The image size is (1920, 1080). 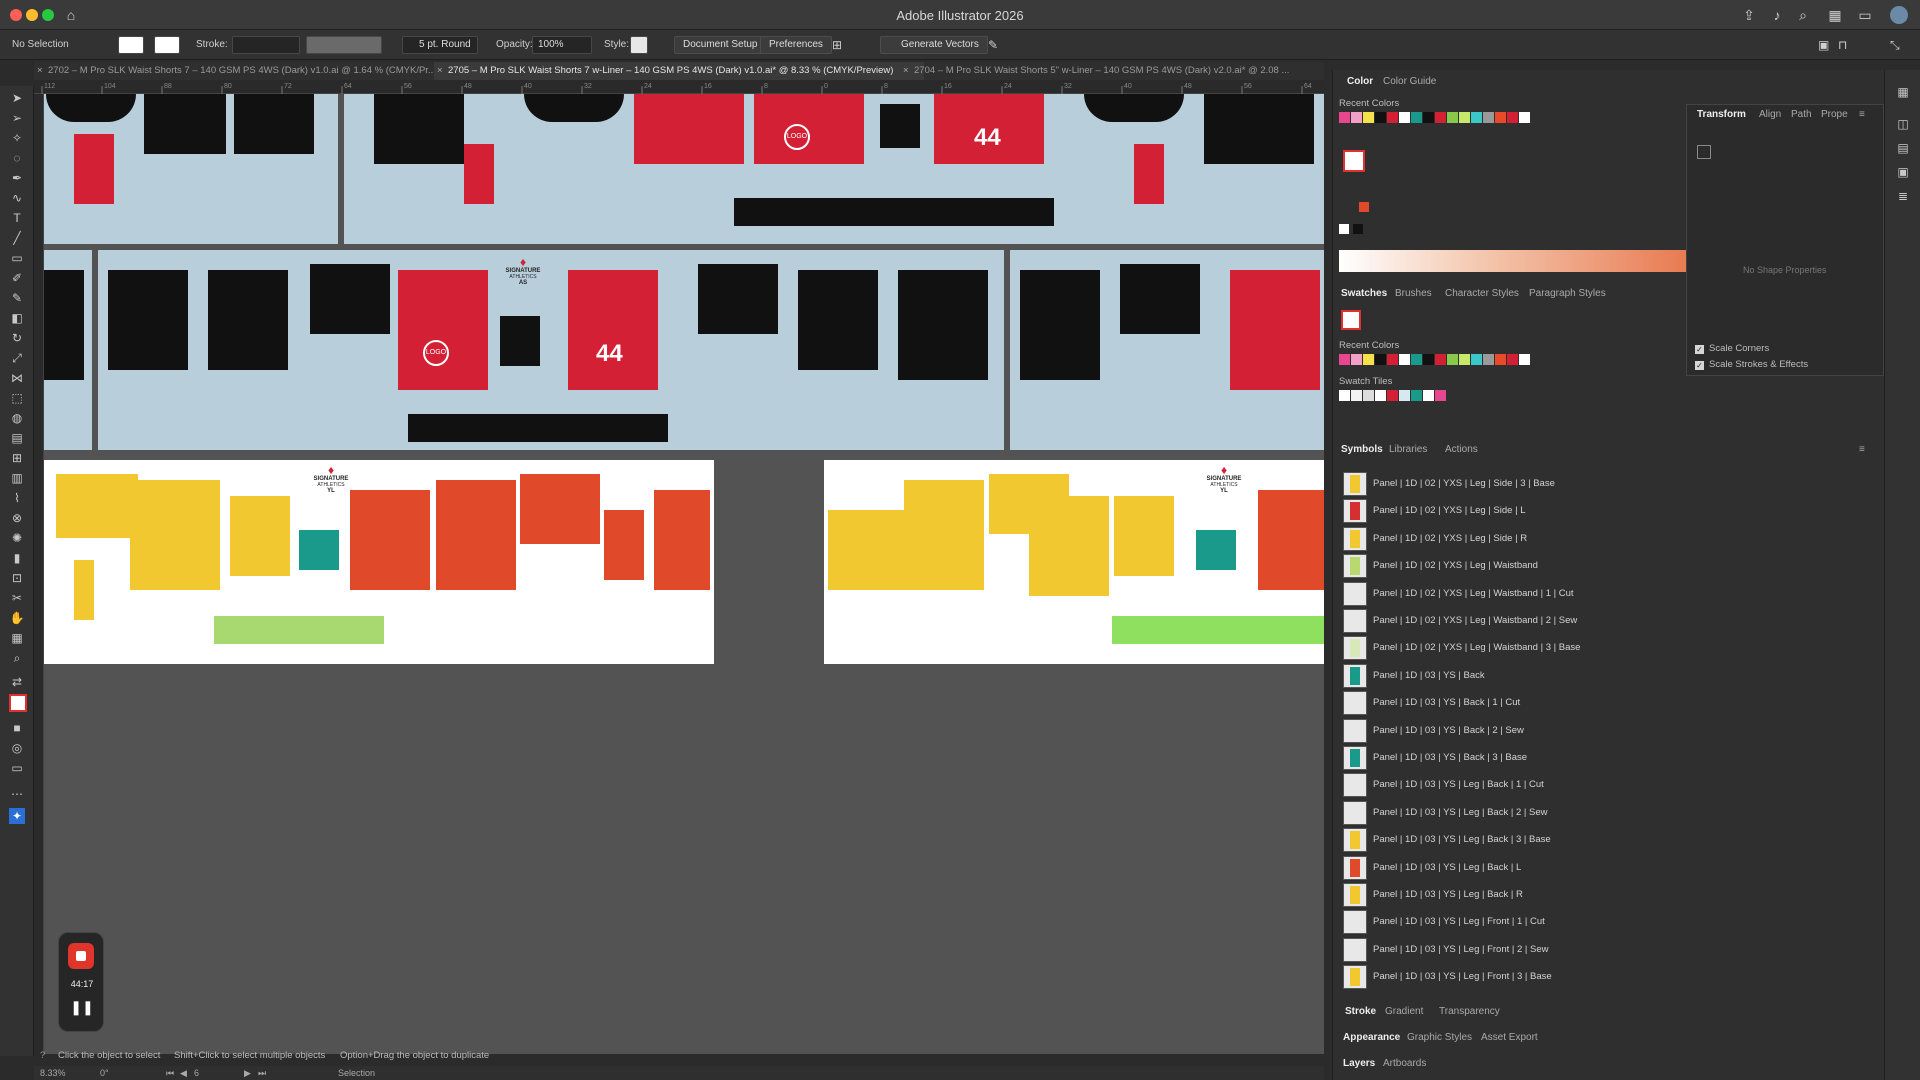 I want to click on preferences-button: Preferences, so click(x=796, y=45).